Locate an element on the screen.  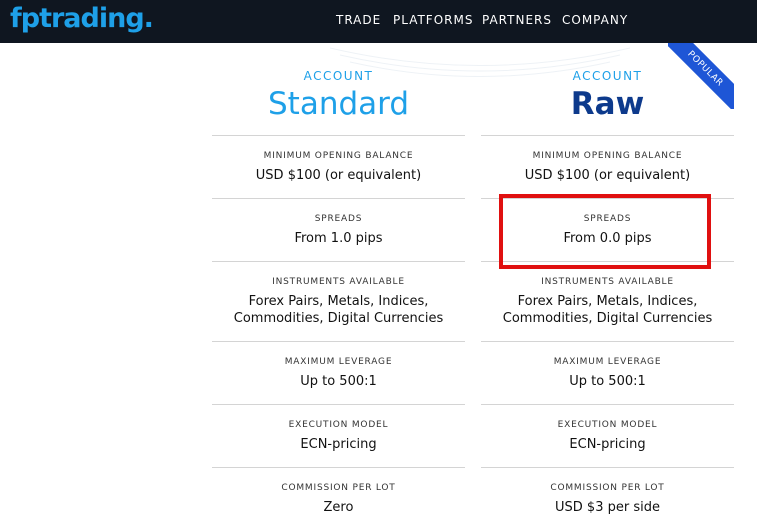
row-value: Zero is located at coordinates (338, 507).